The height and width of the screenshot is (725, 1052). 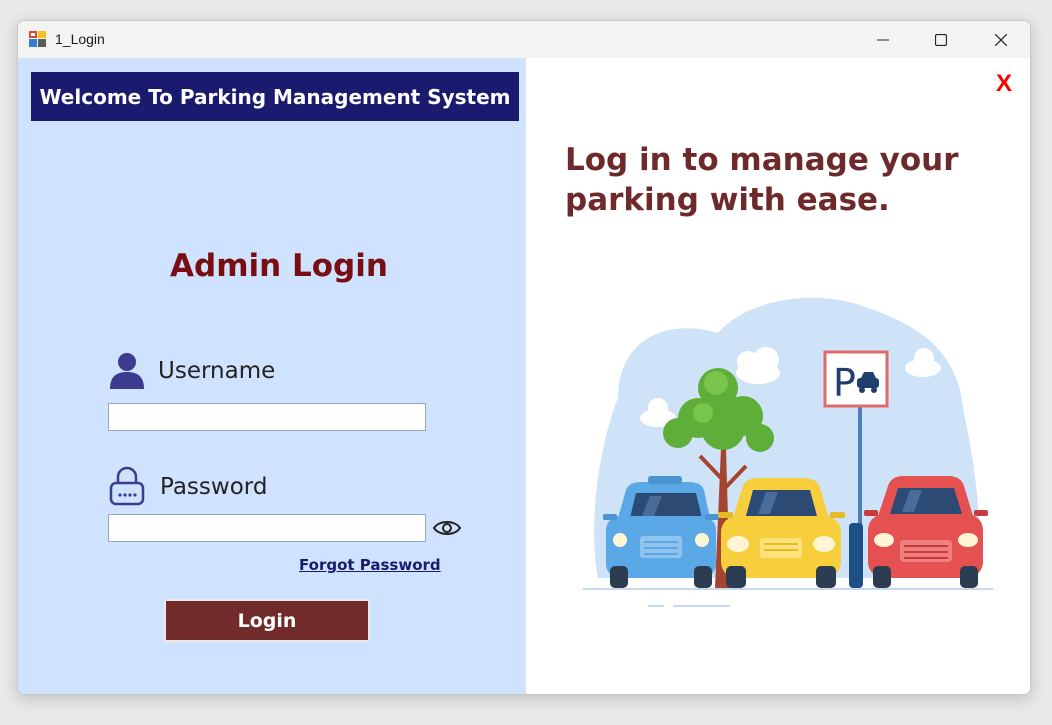 I want to click on title-bar: 1_Login, so click(x=524, y=39).